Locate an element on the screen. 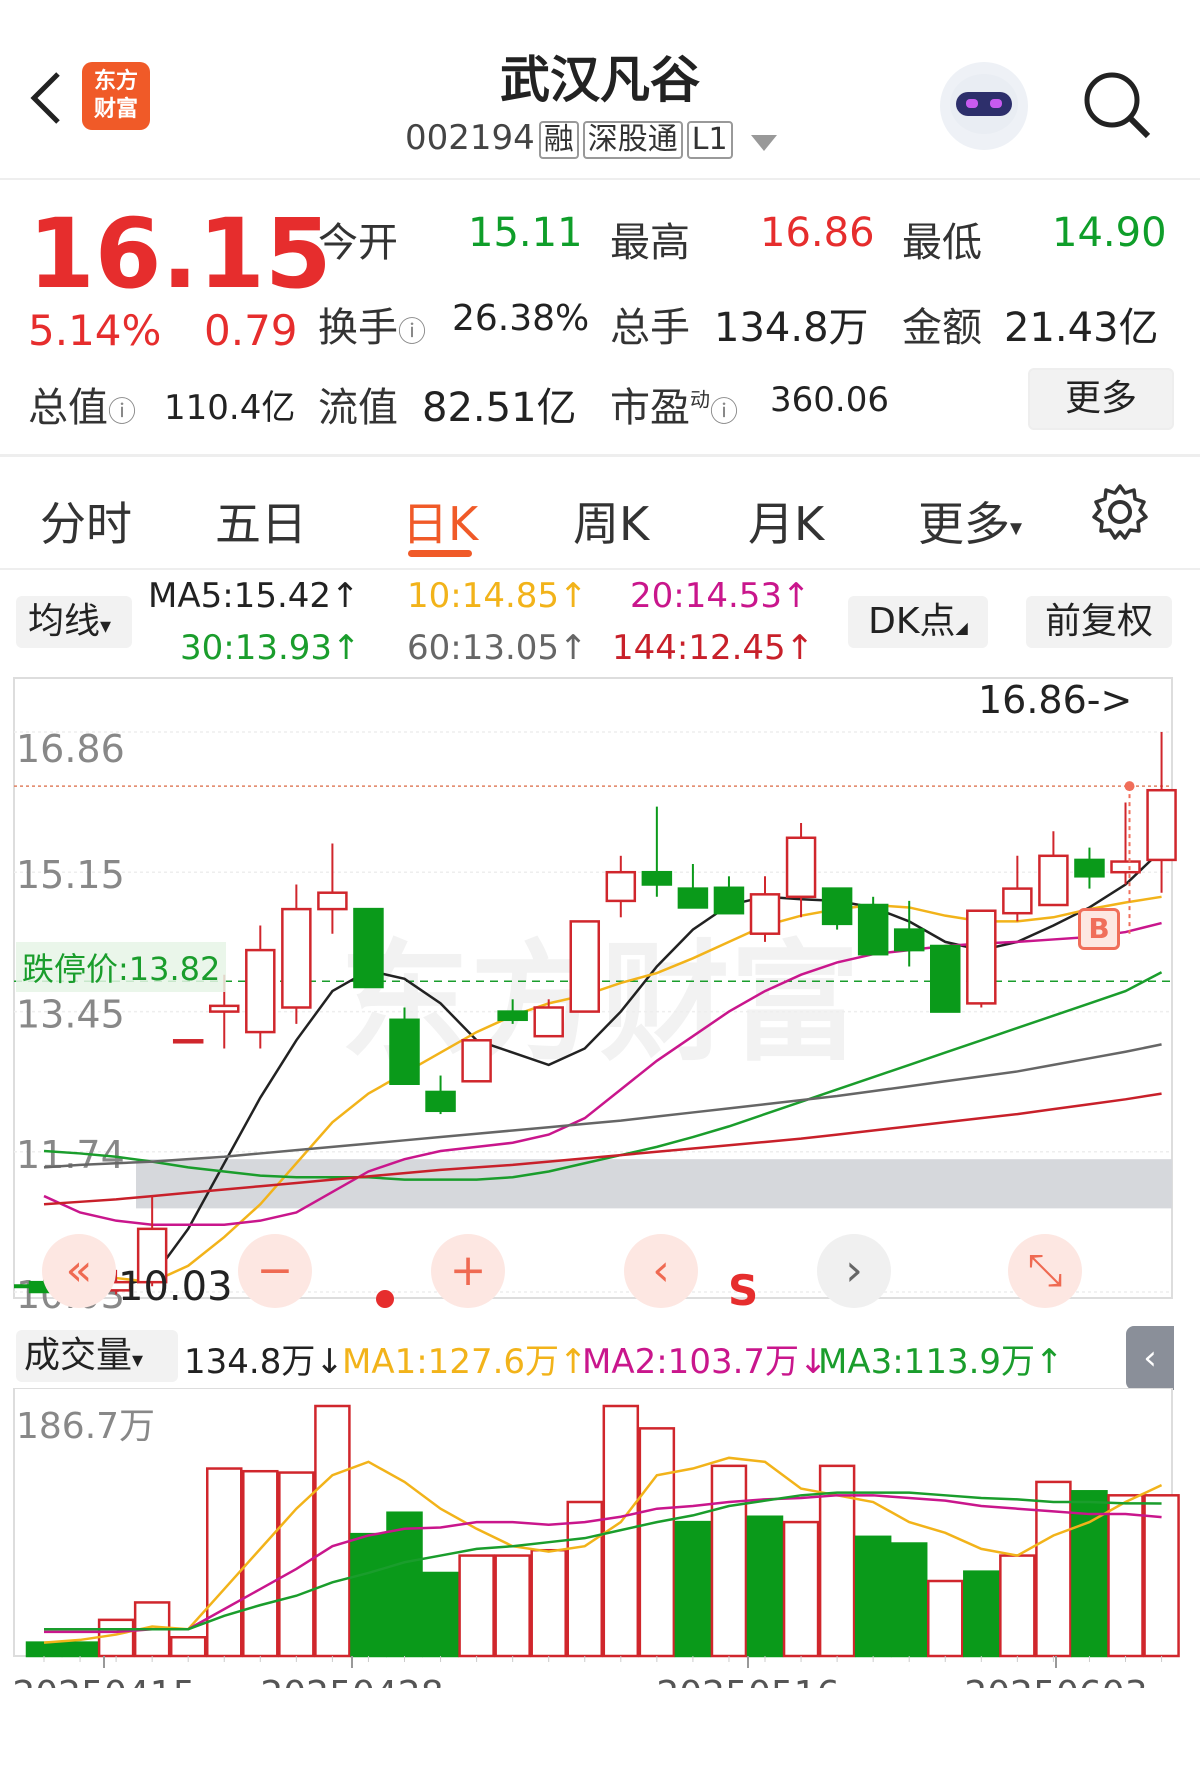  turnover-label-text: 换手 is located at coordinates (358, 328).